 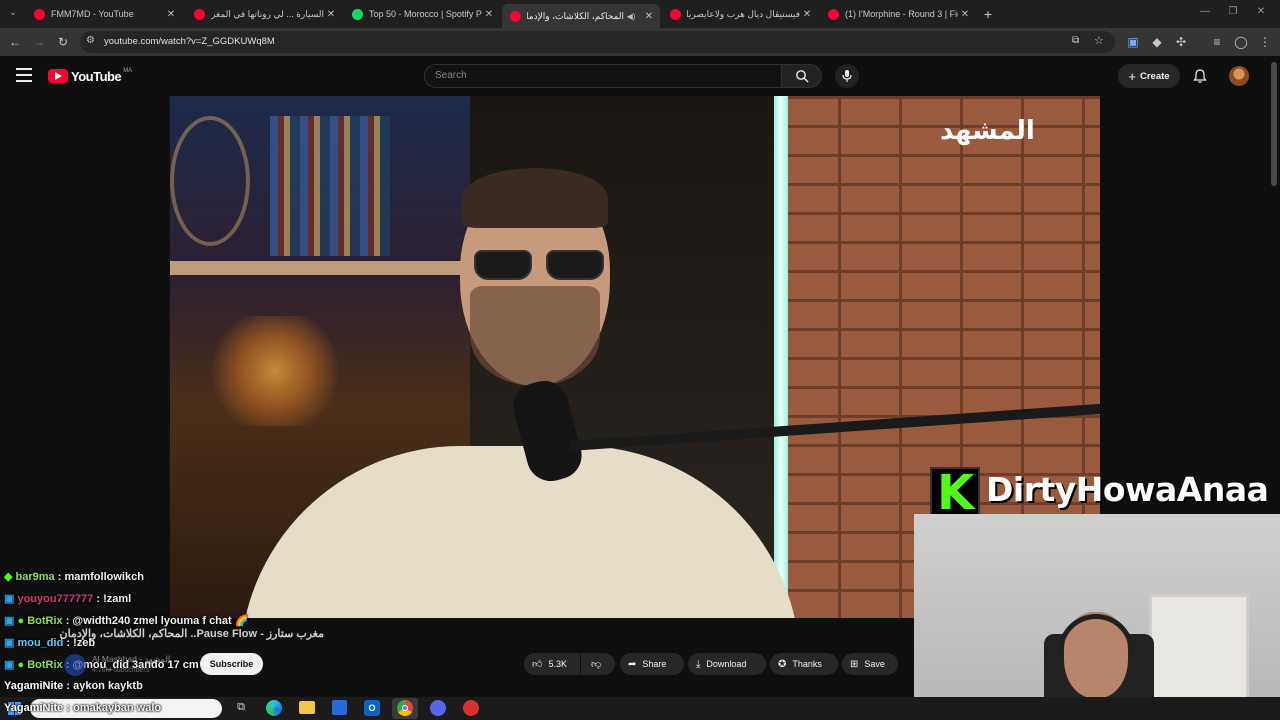 What do you see at coordinates (740, 14) in the screenshot?
I see `browser-tab: فيستيڤال ديال هرب ولاعايصريك ✕` at bounding box center [740, 14].